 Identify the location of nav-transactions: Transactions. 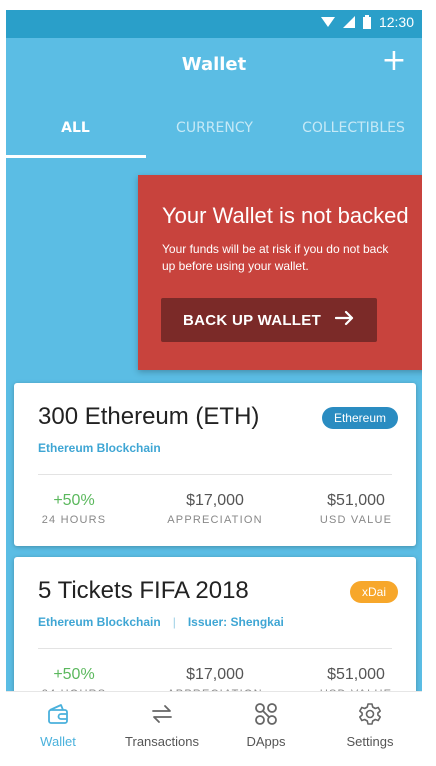
(162, 724).